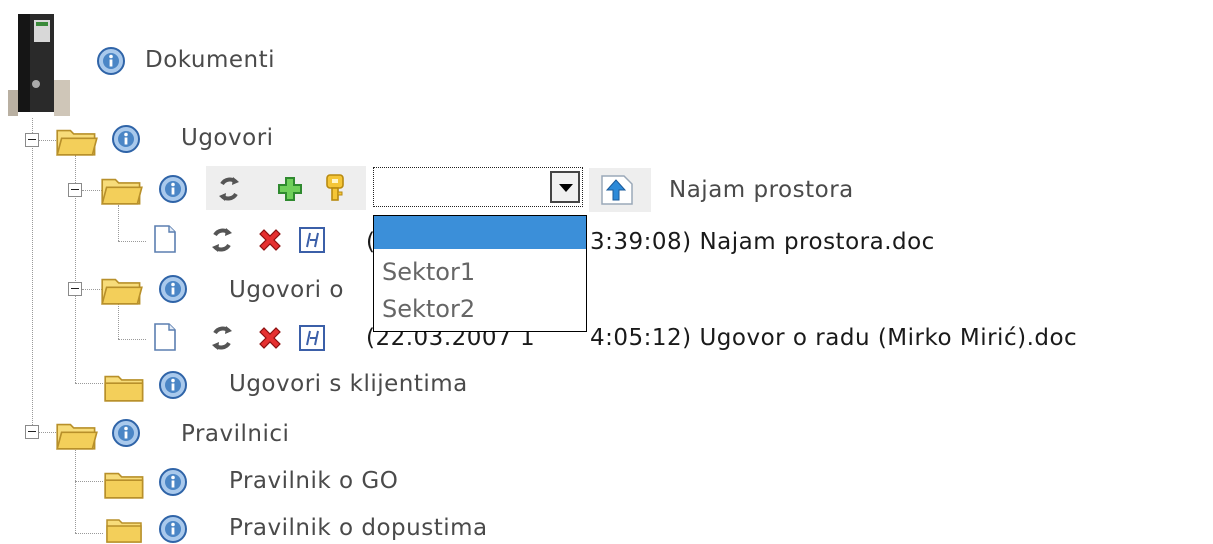 The width and height of the screenshot is (1213, 544). I want to click on collapse-najam-prostora-button, so click(75, 190).